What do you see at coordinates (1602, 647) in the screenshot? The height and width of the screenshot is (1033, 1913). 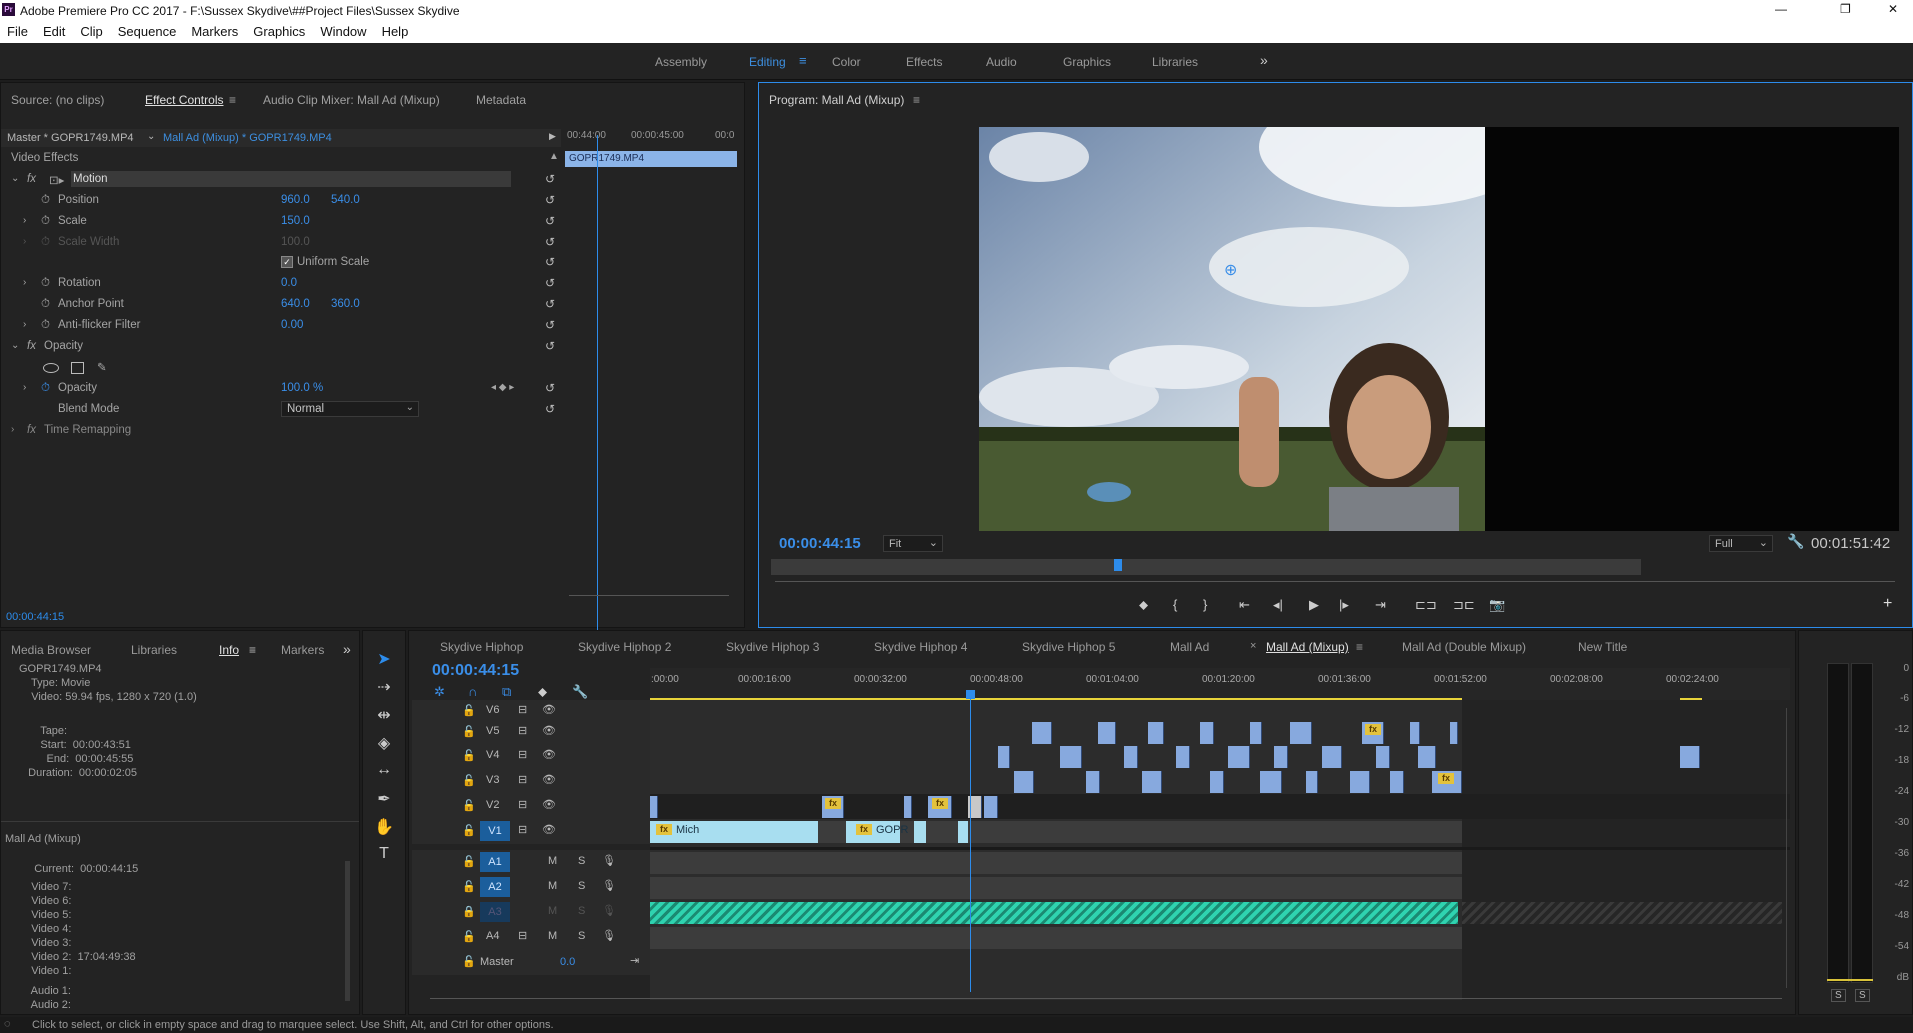 I see `tab-new-title: New Title` at bounding box center [1602, 647].